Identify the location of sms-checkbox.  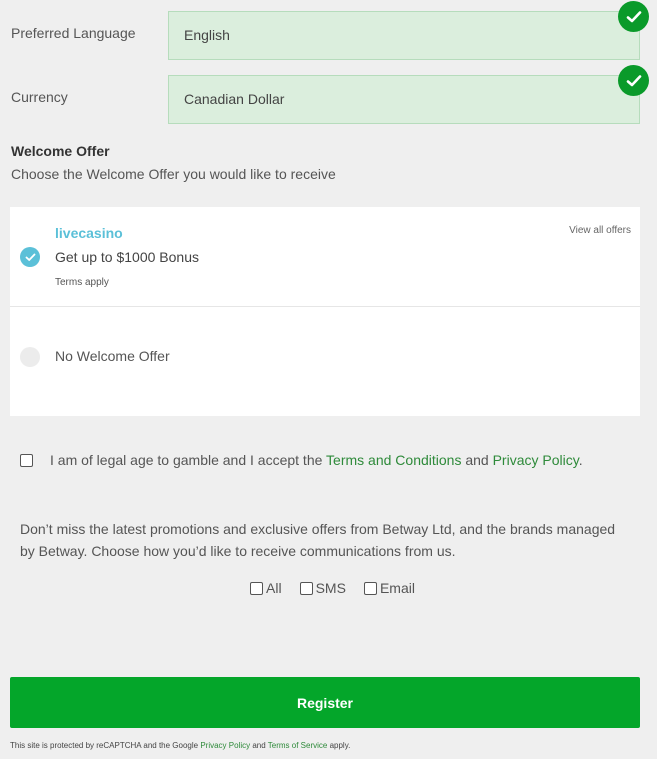
(306, 588).